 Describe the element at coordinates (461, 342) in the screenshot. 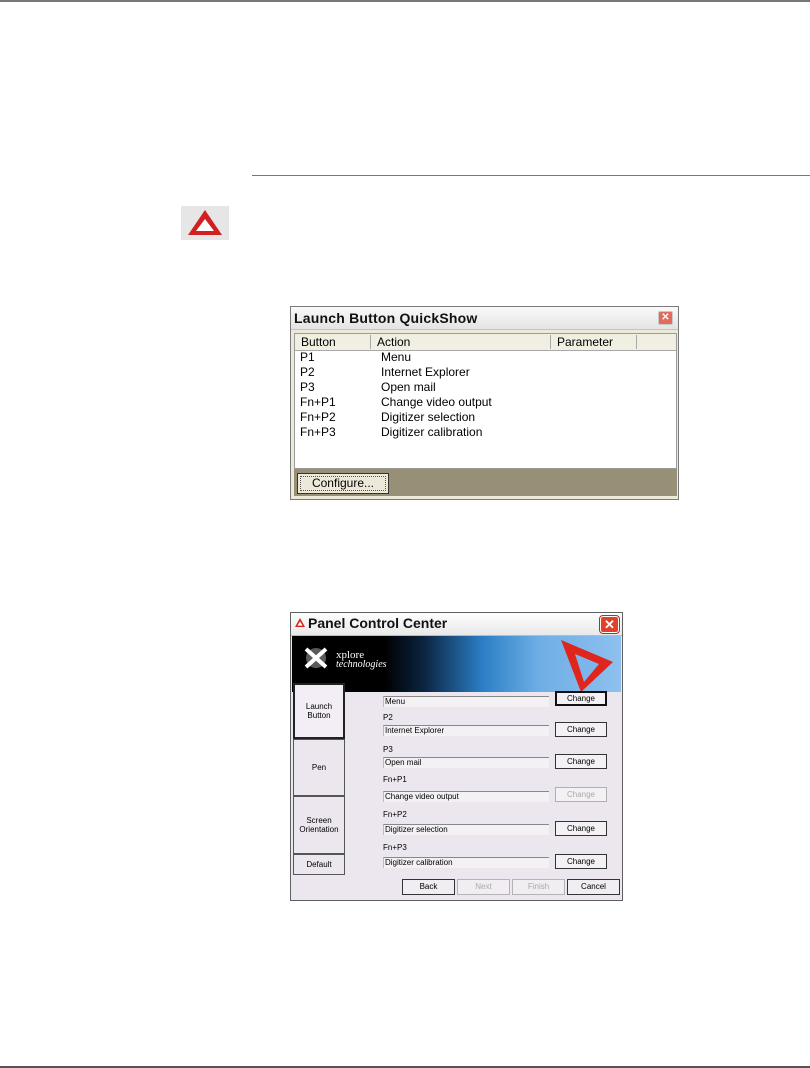

I see `column-header-action: Action` at that location.